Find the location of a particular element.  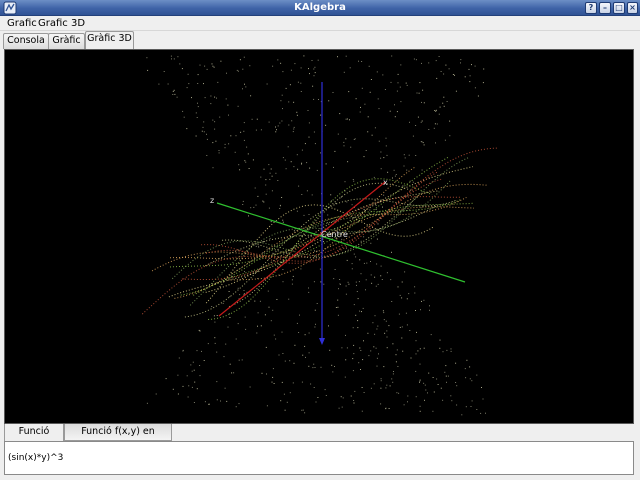

tab-grafic: Gràfic is located at coordinates (66, 41).